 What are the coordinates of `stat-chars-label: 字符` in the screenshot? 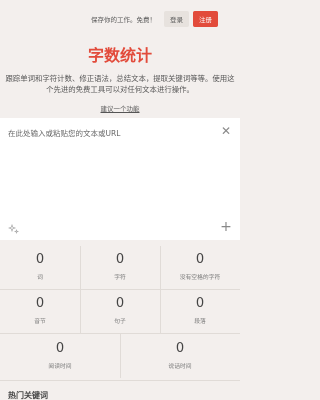 It's located at (120, 278).